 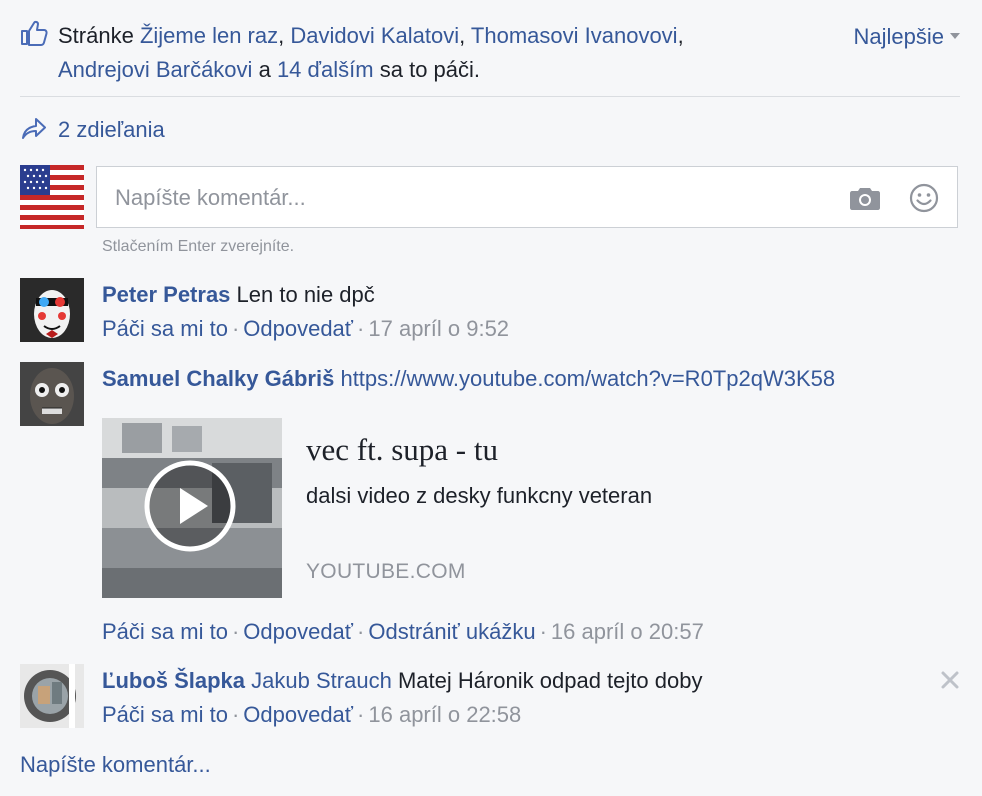 I want to click on tagged-person: Jakub Strauch, so click(x=321, y=680).